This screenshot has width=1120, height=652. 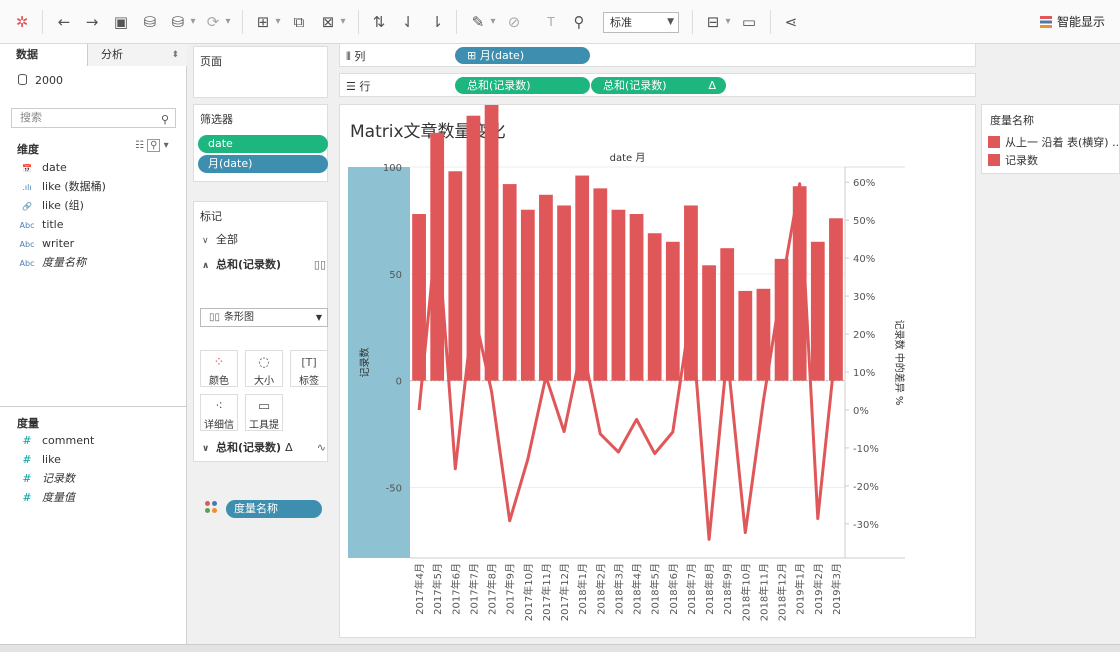 I want to click on list-view-icon: ☷, so click(x=139, y=145).